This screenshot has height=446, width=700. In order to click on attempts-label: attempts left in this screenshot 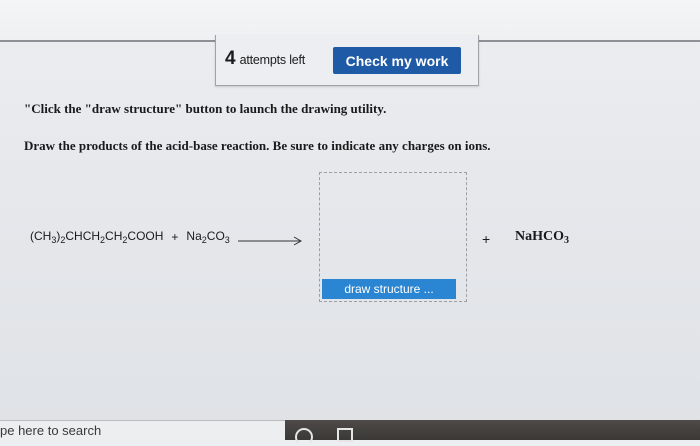, I will do `click(272, 60)`.